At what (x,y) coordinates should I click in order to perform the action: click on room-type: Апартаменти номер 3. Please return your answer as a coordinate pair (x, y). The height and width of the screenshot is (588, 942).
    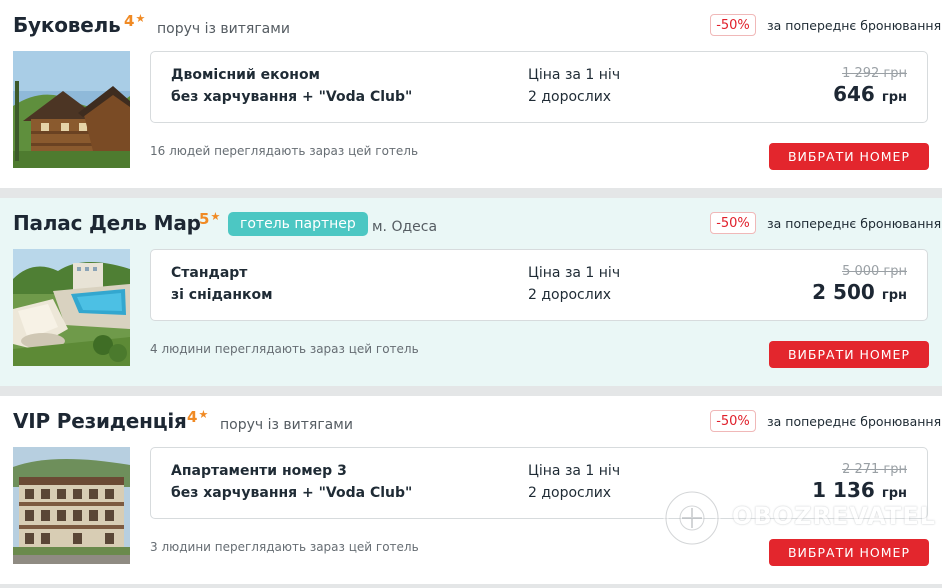
    Looking at the image, I should click on (259, 471).